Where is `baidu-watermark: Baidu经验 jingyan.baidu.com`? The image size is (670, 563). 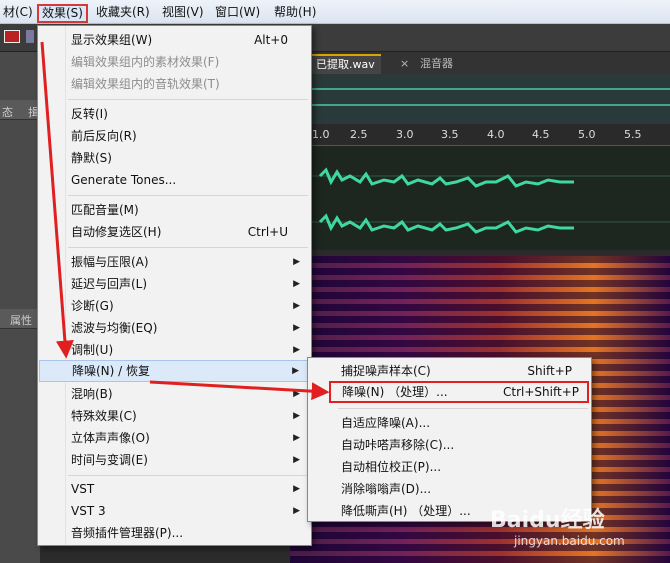 baidu-watermark: Baidu经验 jingyan.baidu.com is located at coordinates (577, 528).